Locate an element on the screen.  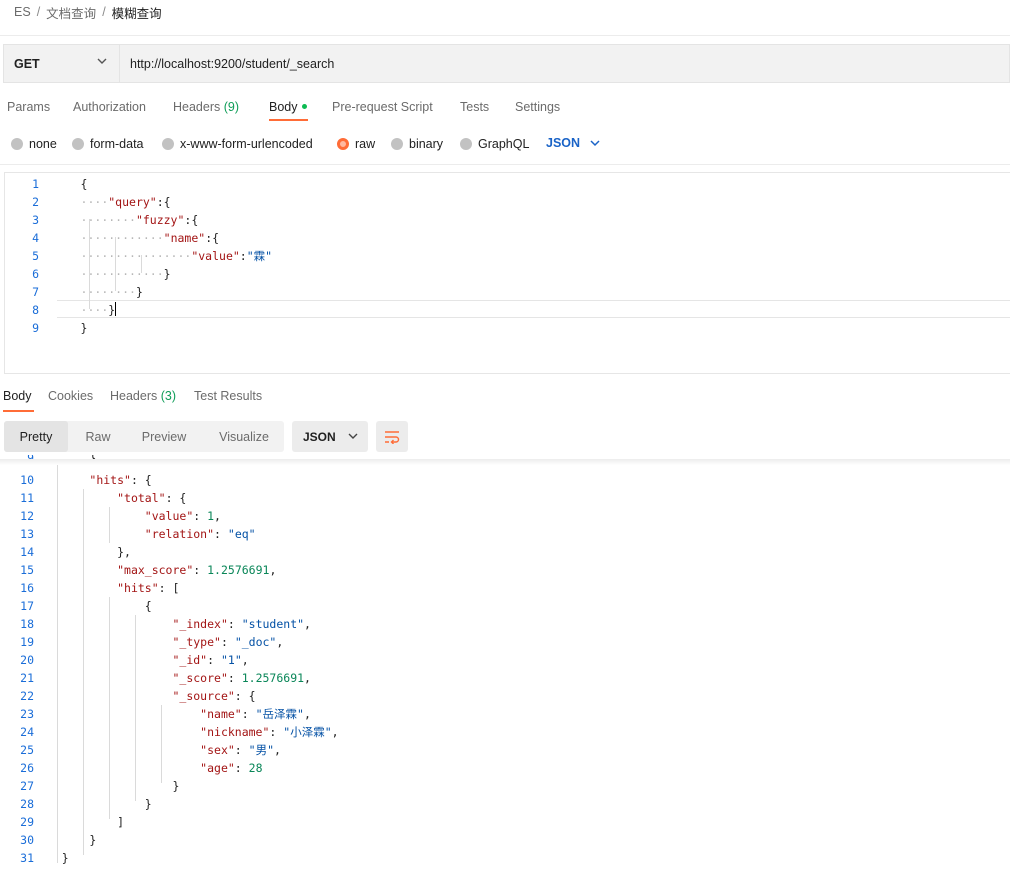
line-number: 7 is located at coordinates (35, 292).